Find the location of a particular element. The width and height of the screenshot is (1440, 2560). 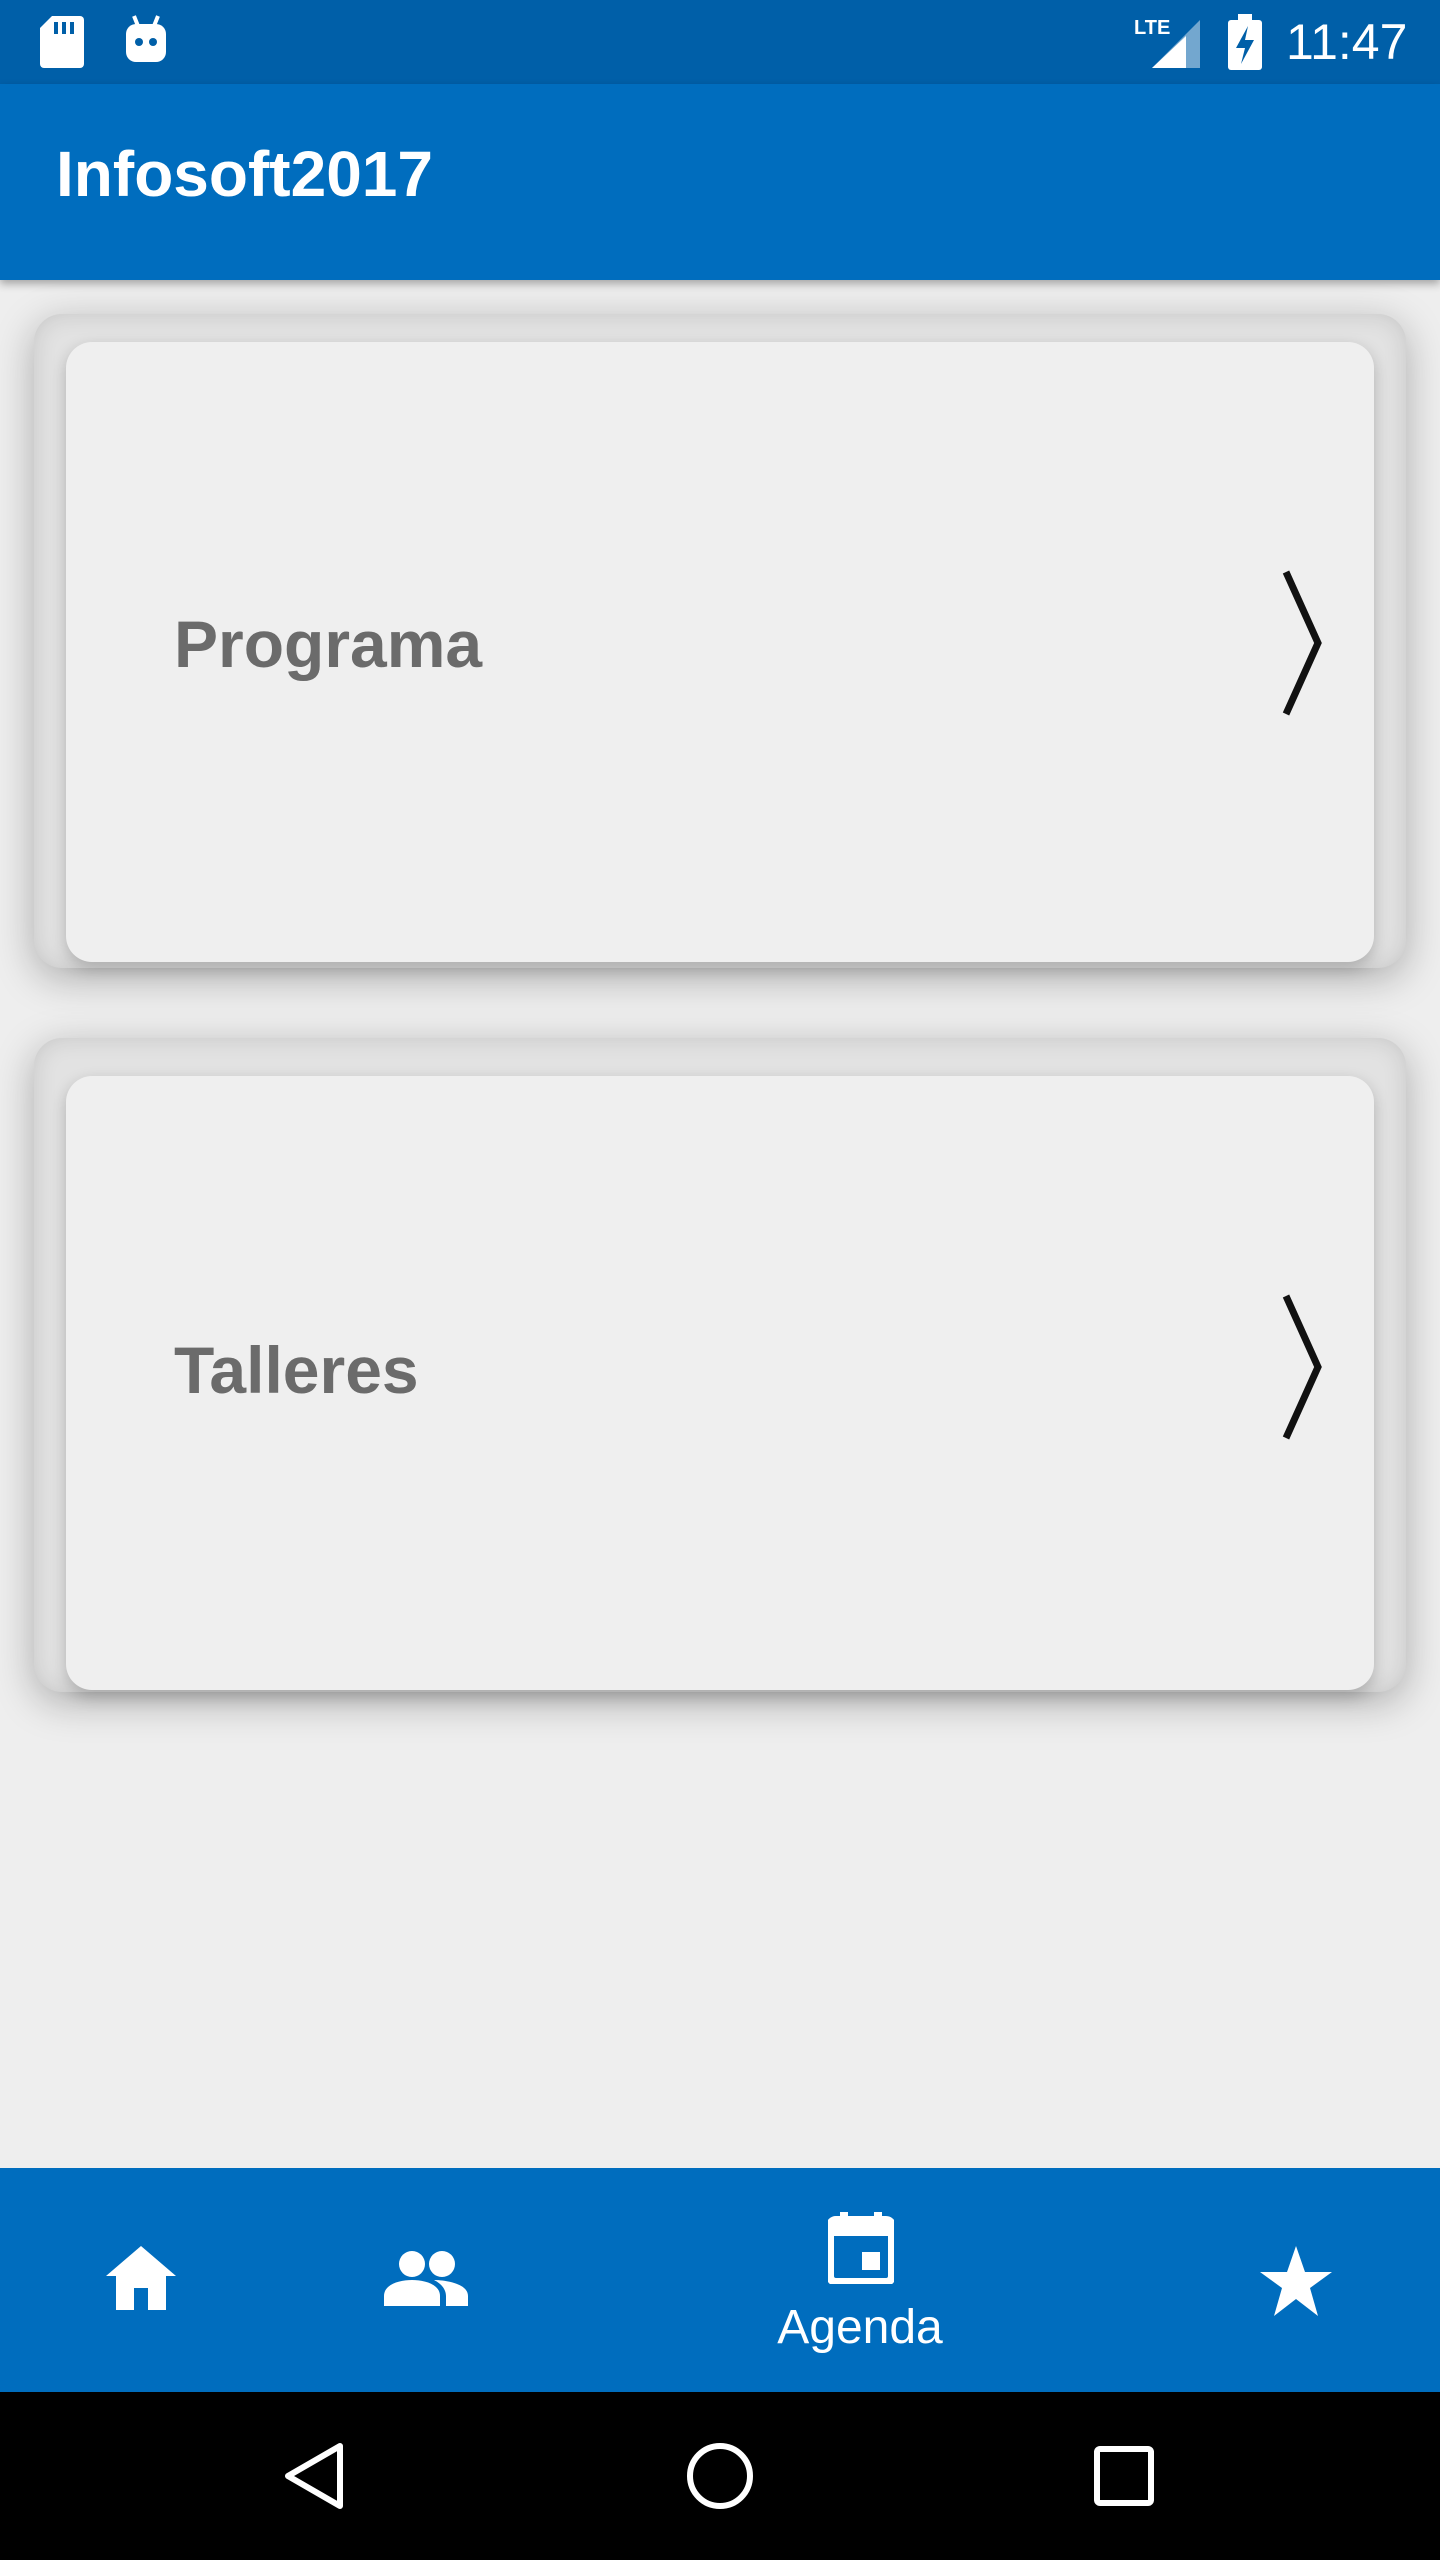

system-navigation-bar is located at coordinates (720, 2476).